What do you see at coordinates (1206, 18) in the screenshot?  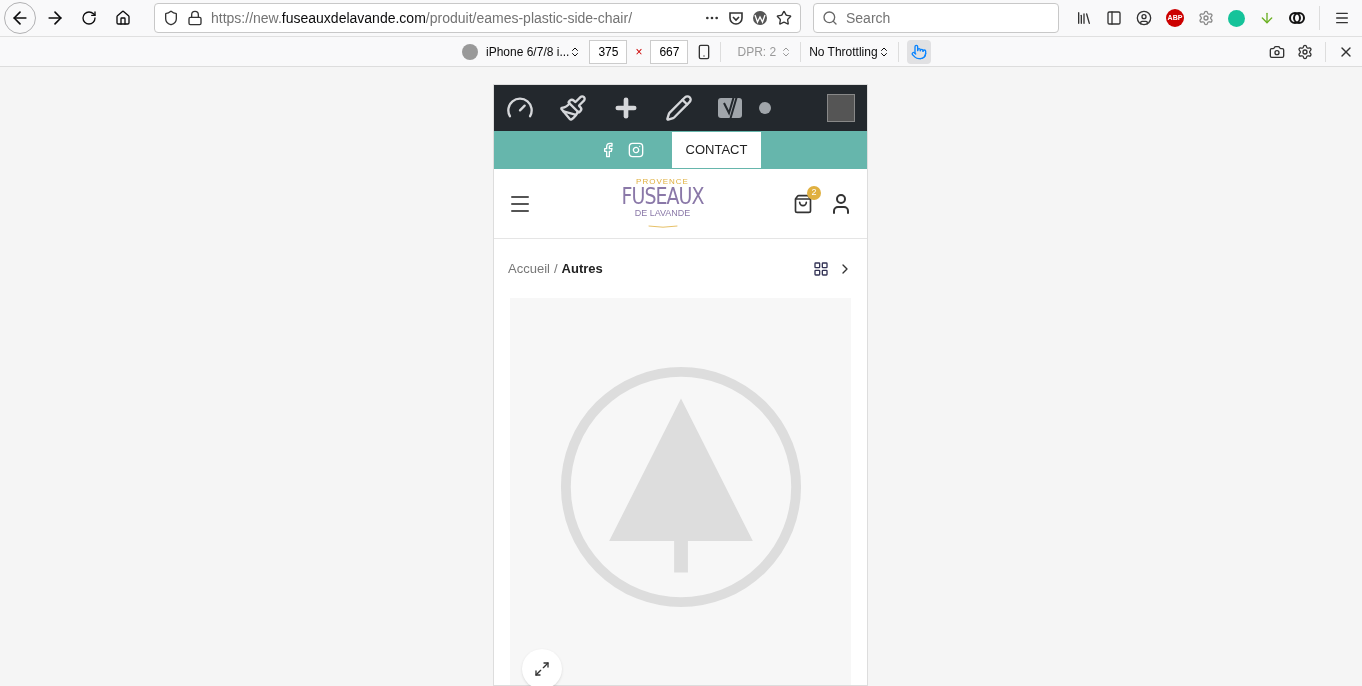 I see `gear-icon` at bounding box center [1206, 18].